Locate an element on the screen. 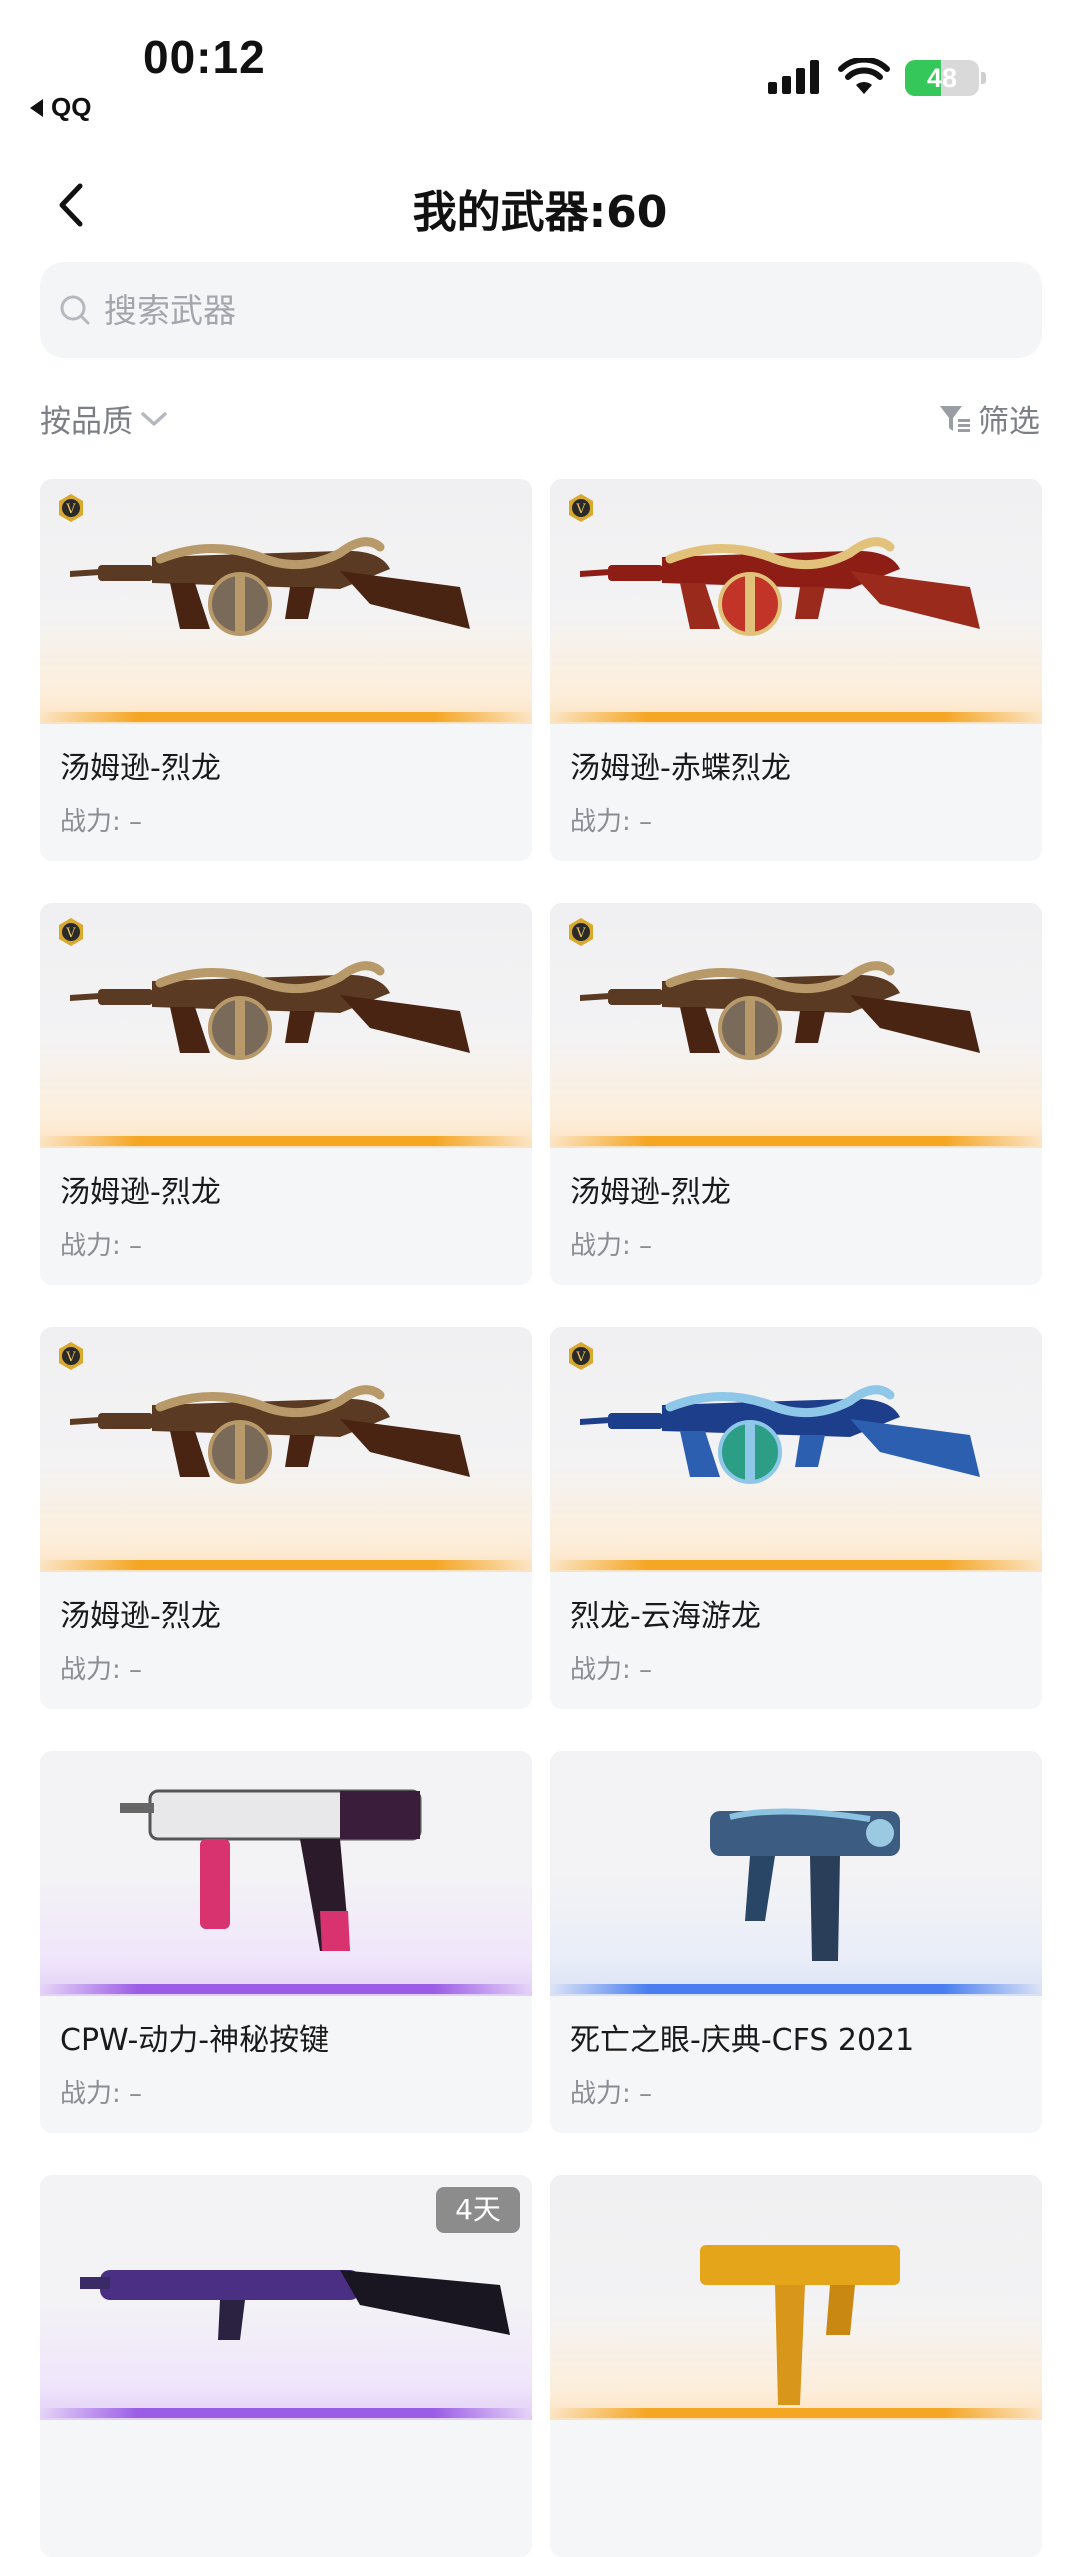 This screenshot has height=2557, width=1080. weapon-art-pistol-blue is located at coordinates (805, 1884).